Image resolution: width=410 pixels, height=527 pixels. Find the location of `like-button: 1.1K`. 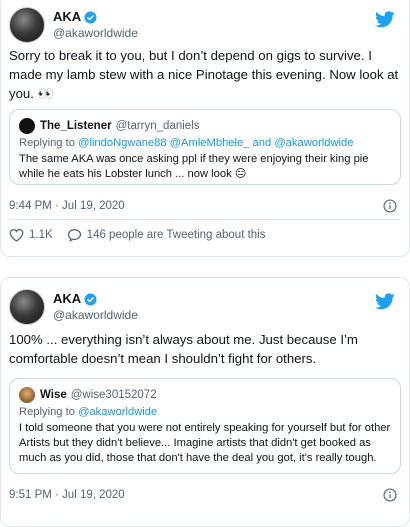

like-button: 1.1K is located at coordinates (31, 235).